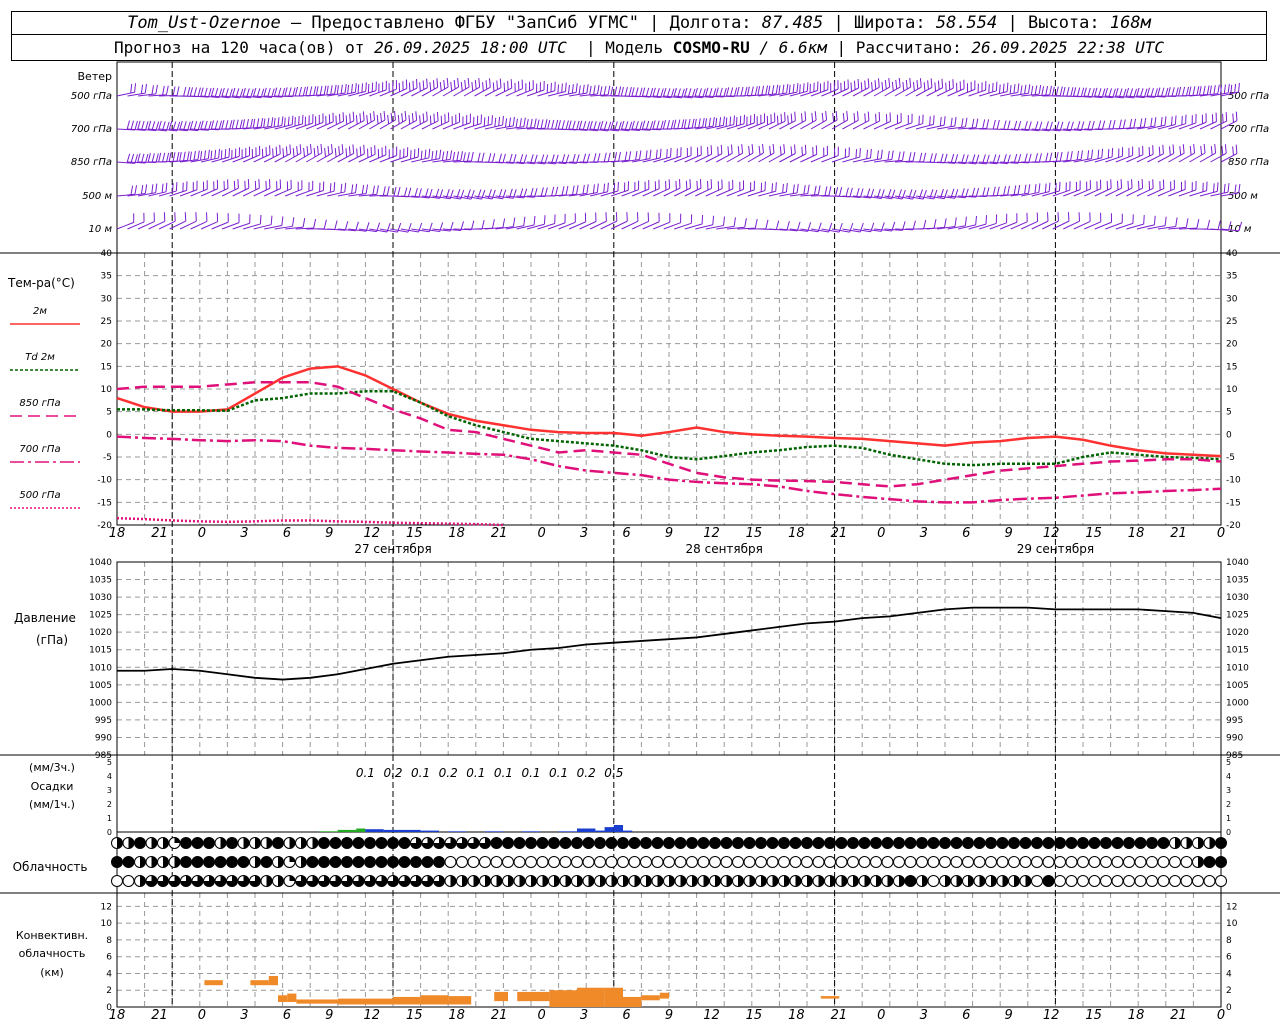 Image resolution: width=1280 pixels, height=1024 pixels. What do you see at coordinates (924, 1015) in the screenshot?
I see `hour-tick-label-bottom: 3` at bounding box center [924, 1015].